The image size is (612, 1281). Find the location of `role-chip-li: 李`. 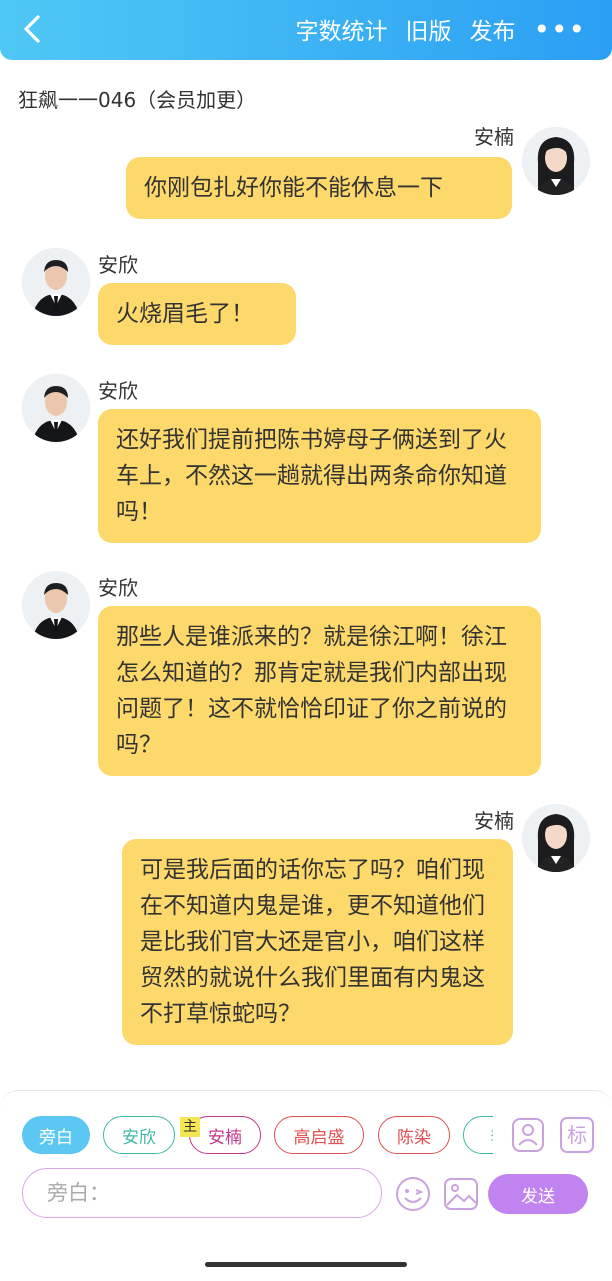

role-chip-li: 李 is located at coordinates (478, 1135).